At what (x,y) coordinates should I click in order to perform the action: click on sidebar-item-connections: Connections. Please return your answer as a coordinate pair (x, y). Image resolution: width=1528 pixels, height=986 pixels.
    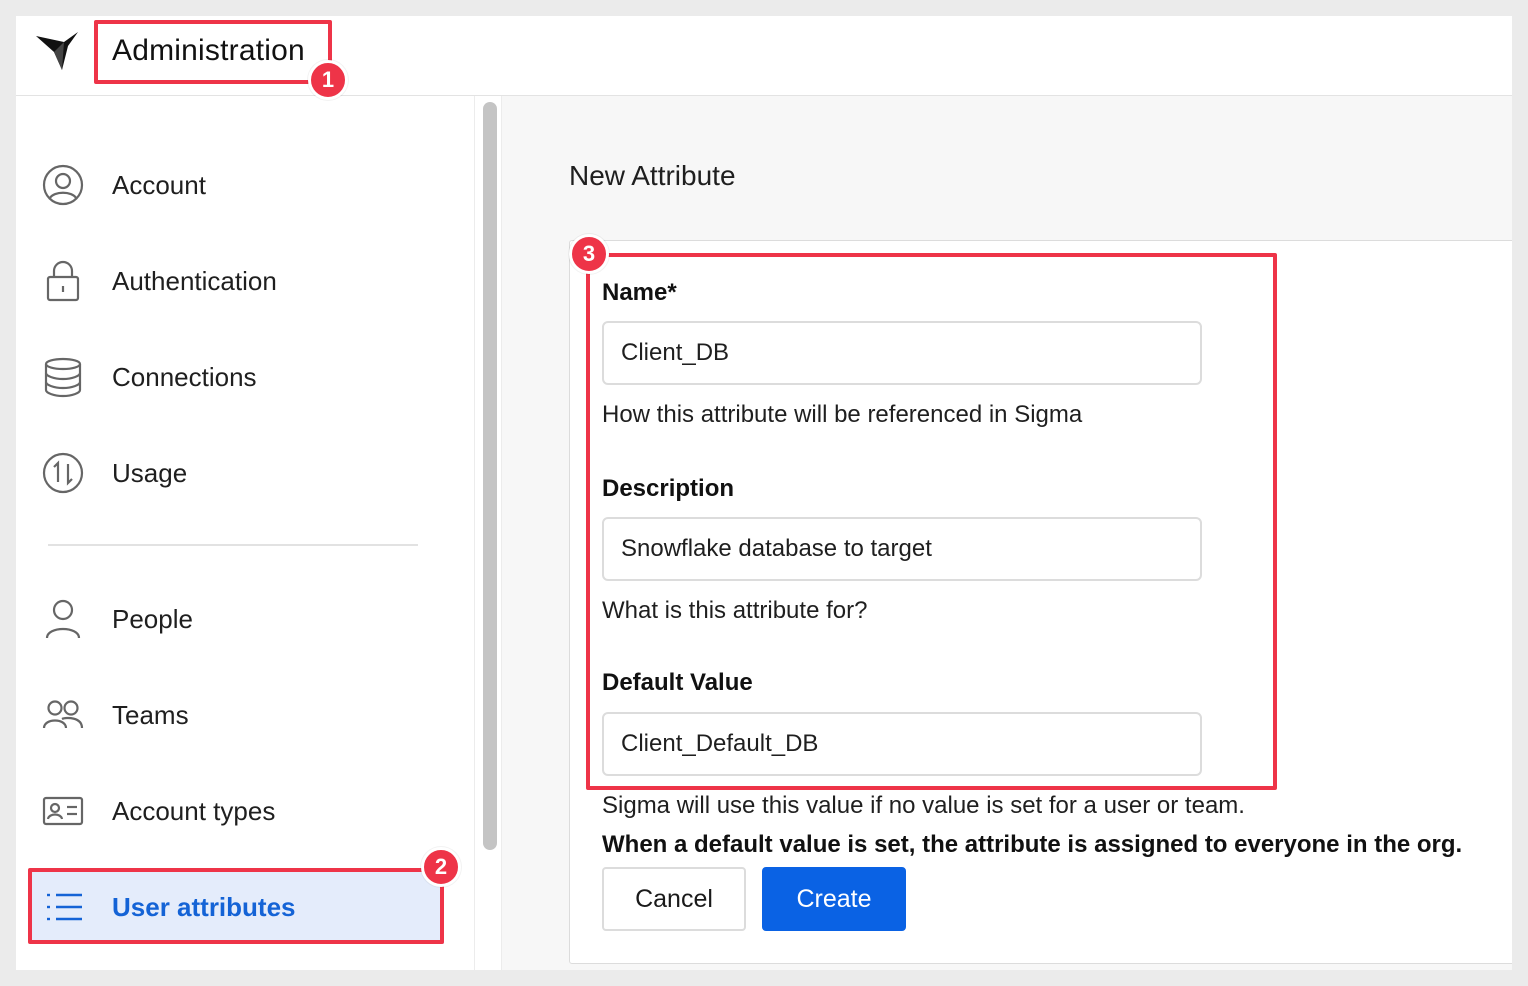
    Looking at the image, I should click on (245, 377).